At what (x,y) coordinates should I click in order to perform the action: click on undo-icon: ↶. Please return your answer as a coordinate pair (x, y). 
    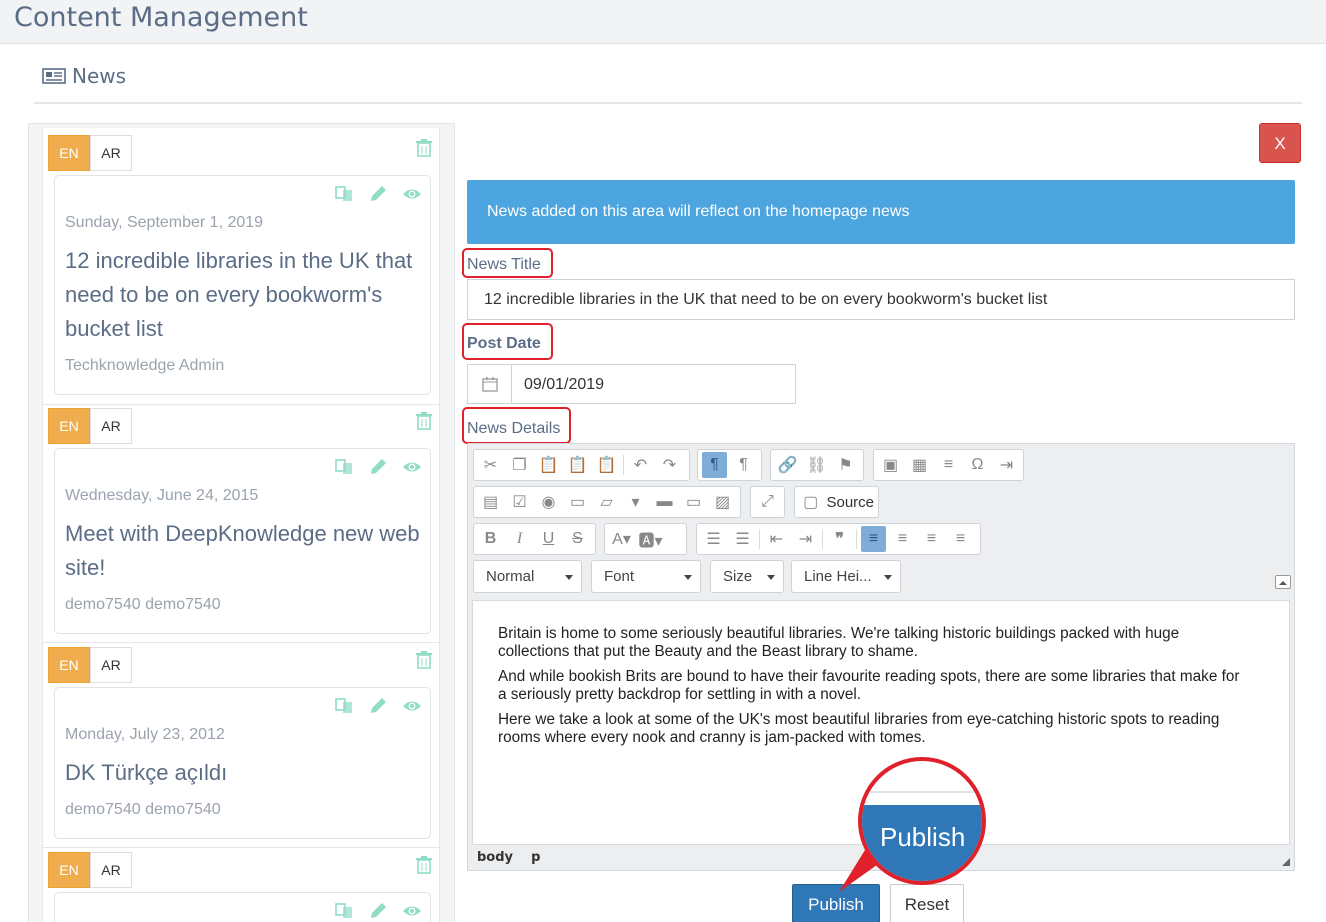
    Looking at the image, I should click on (640, 465).